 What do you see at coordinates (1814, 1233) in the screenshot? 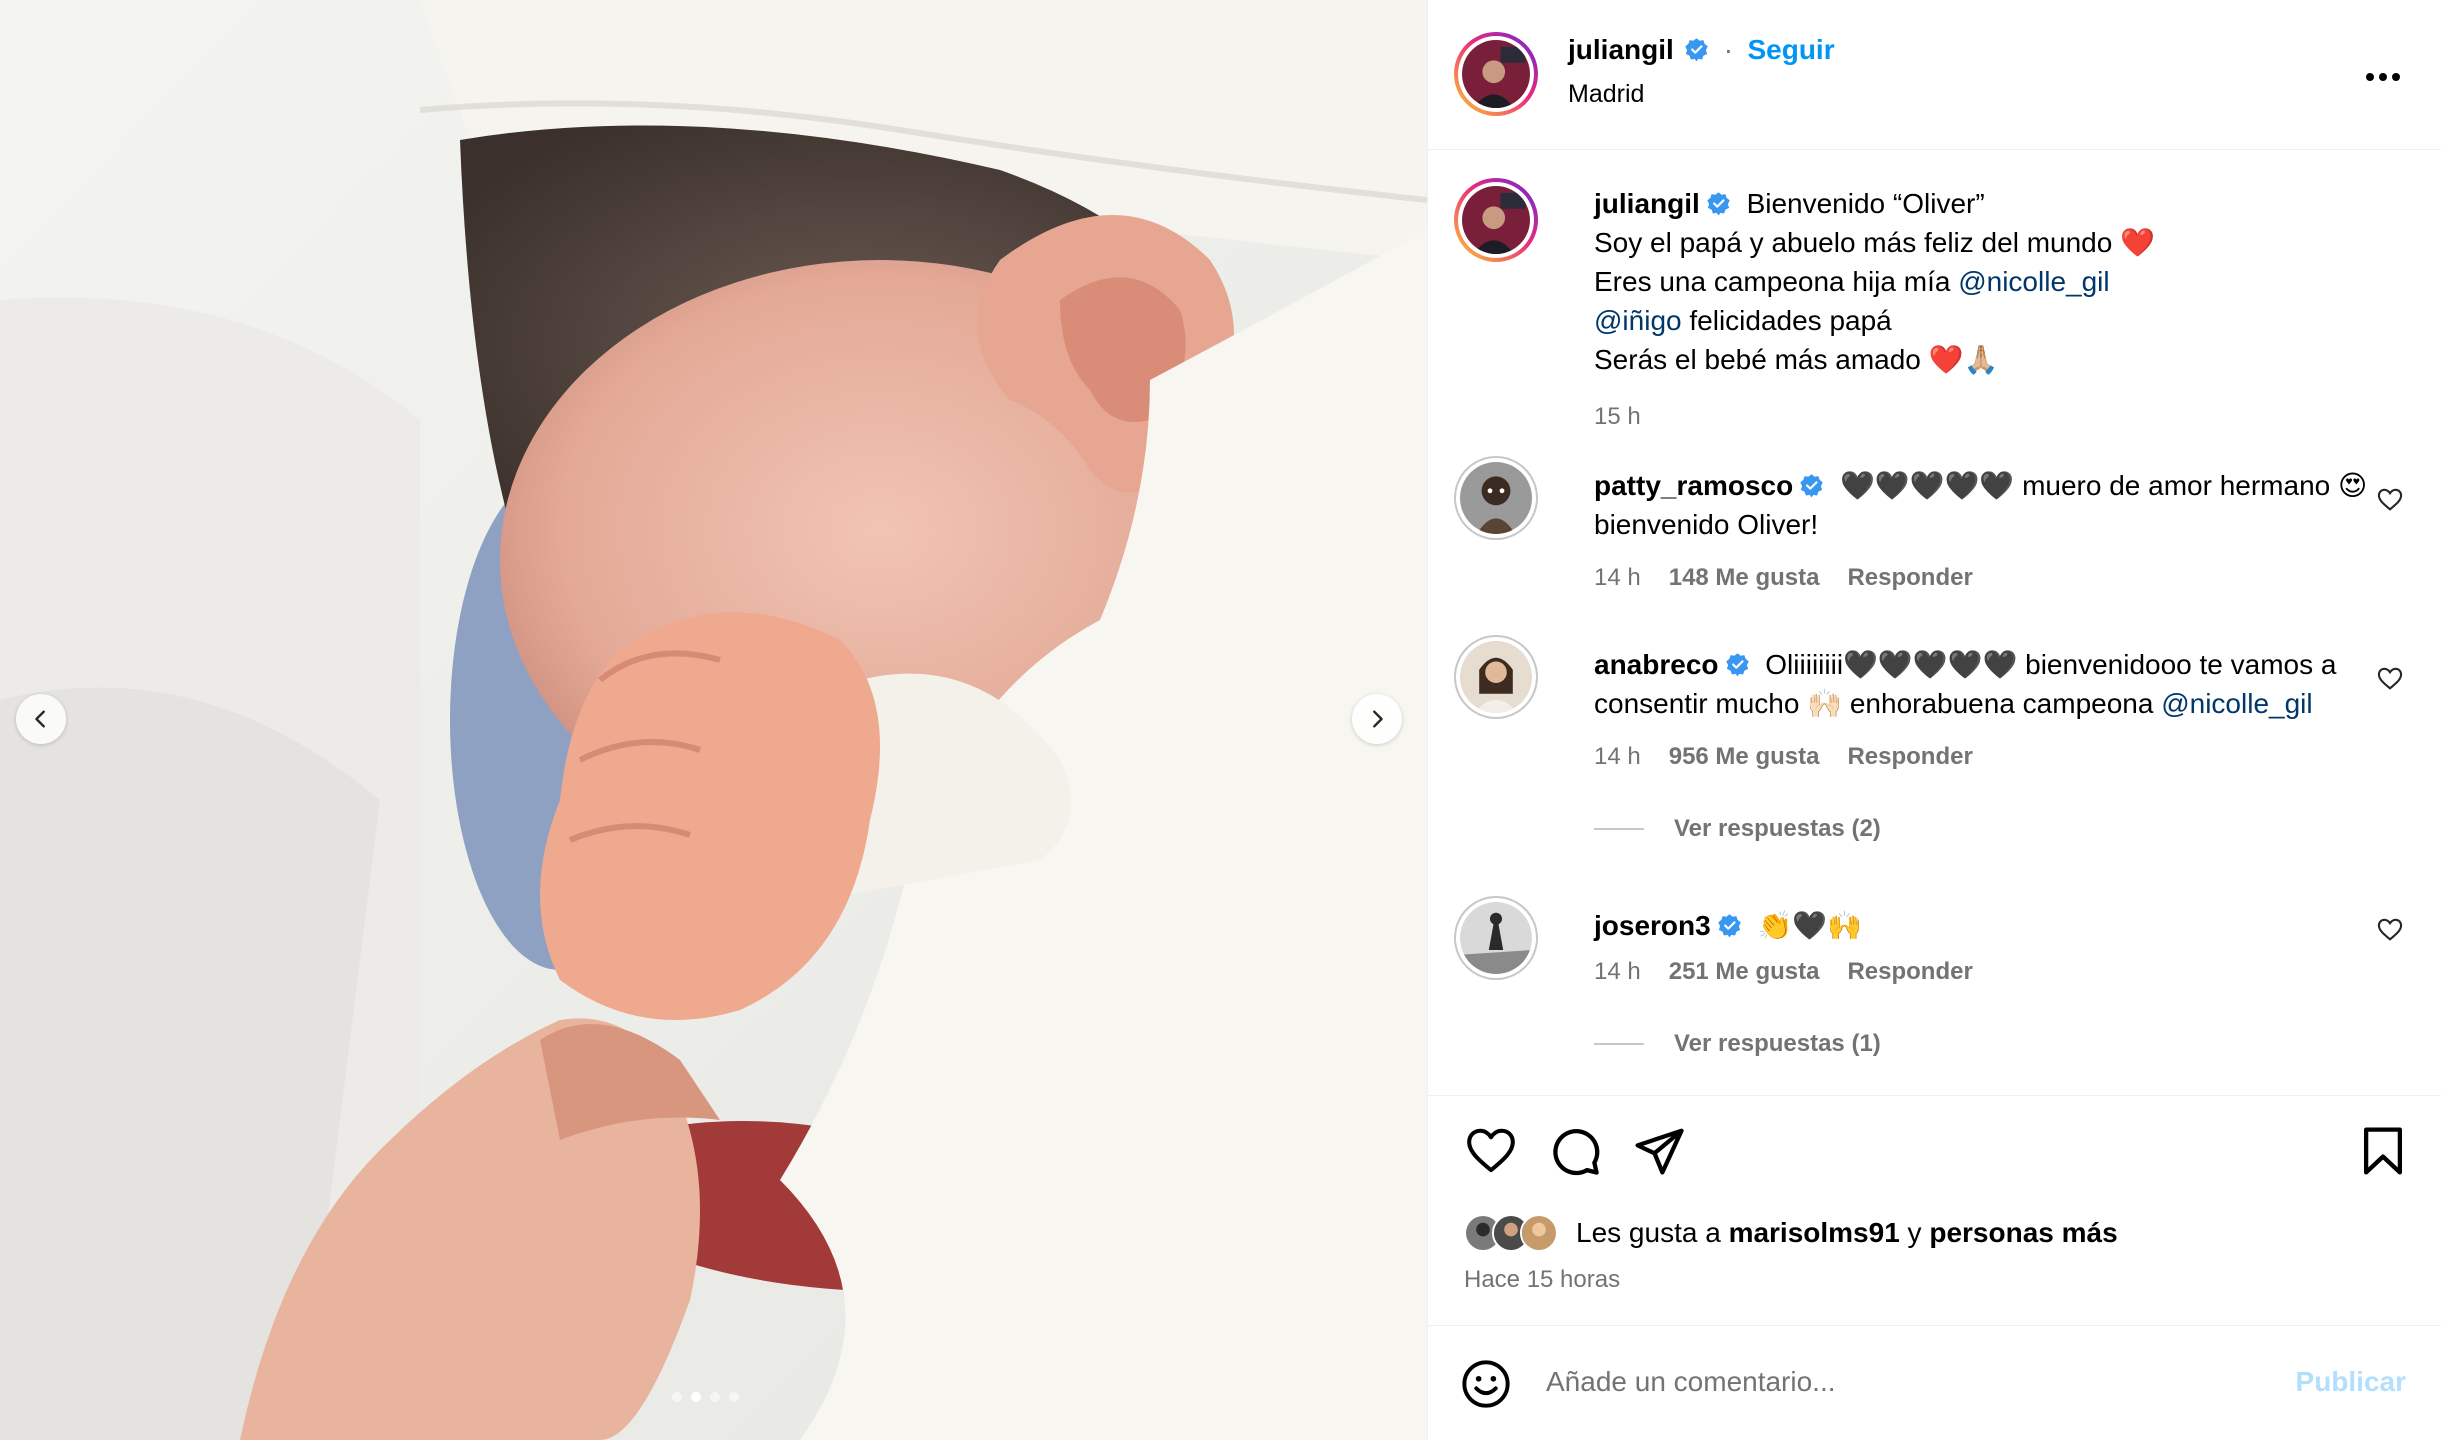
I see `likes-user: marisolms91` at bounding box center [1814, 1233].